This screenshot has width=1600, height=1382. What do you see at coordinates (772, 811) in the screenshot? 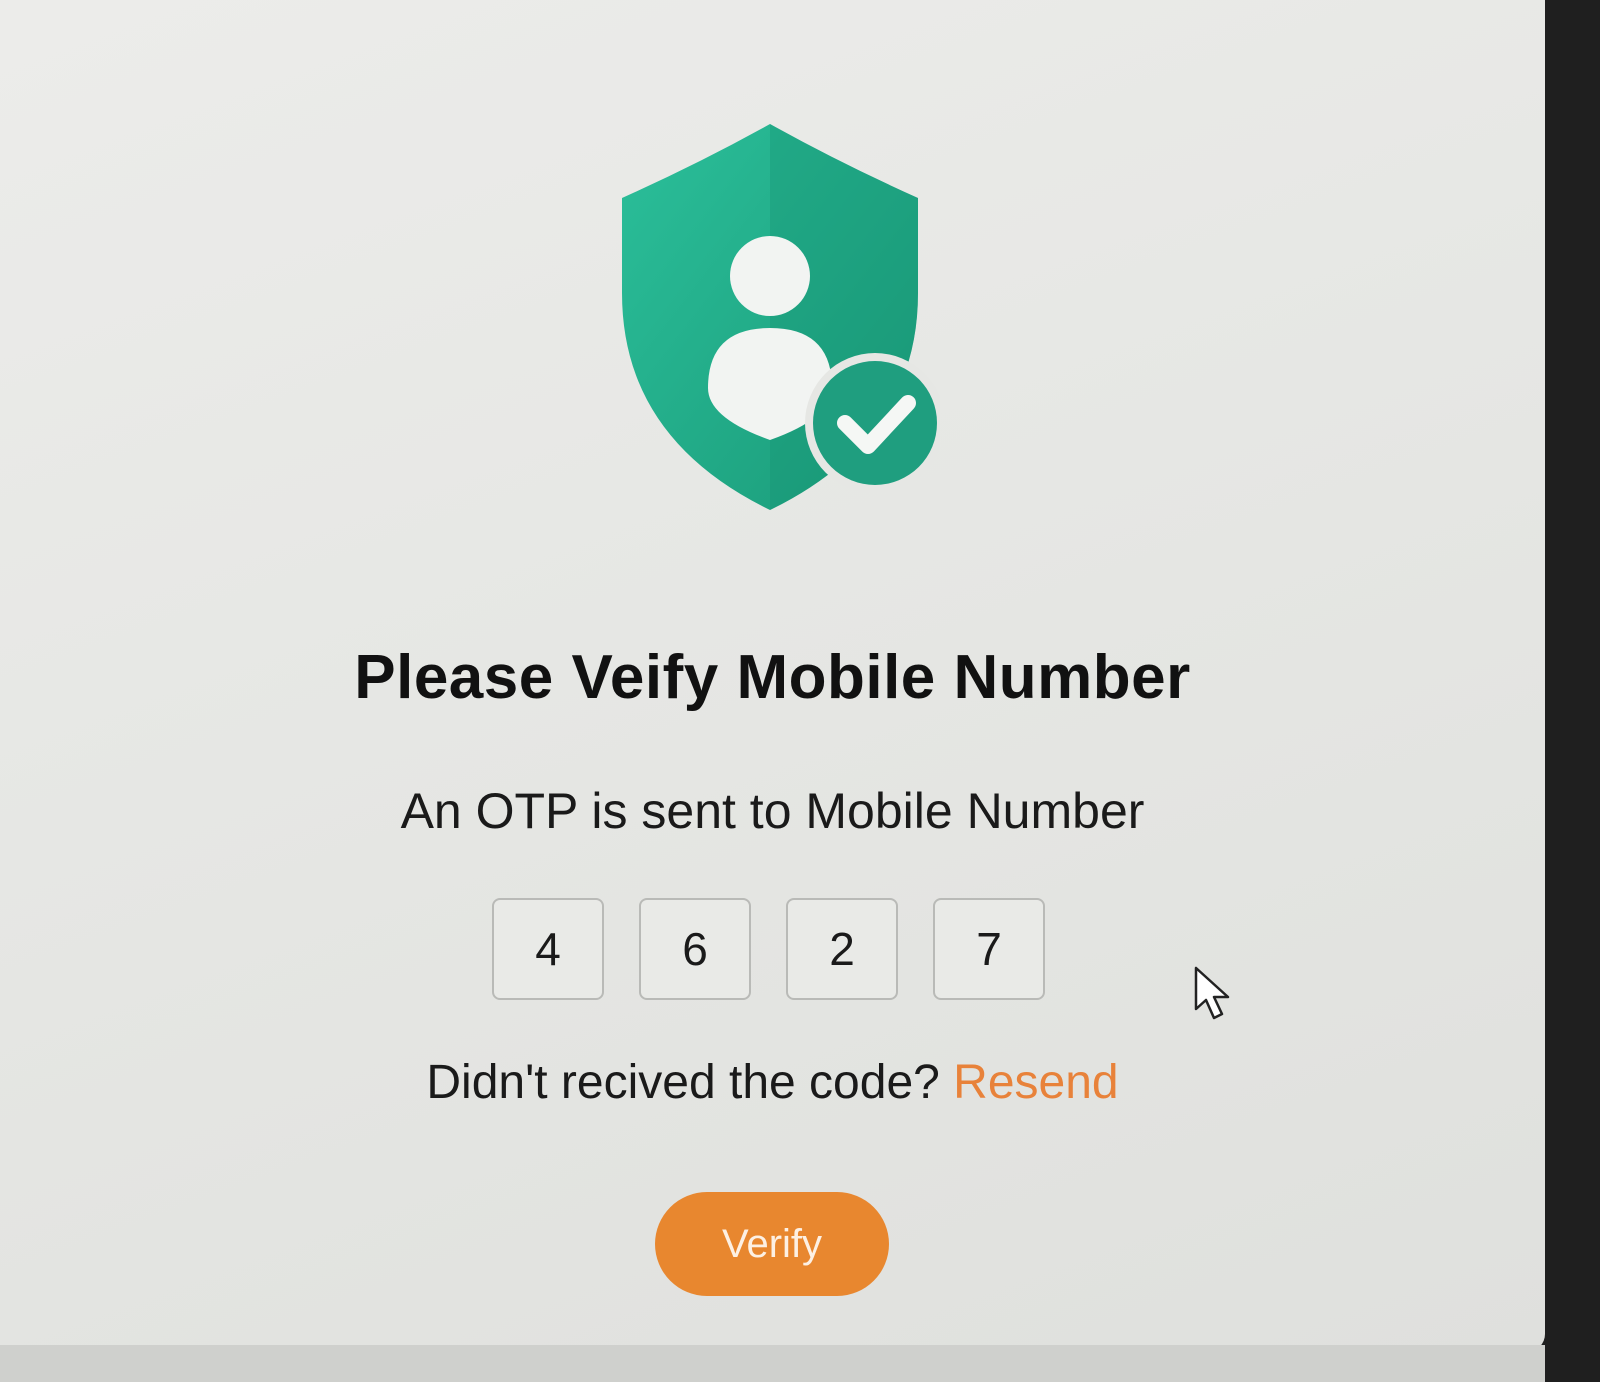
I see `otp-sent-message: An OTP is sent to Mobile Number` at bounding box center [772, 811].